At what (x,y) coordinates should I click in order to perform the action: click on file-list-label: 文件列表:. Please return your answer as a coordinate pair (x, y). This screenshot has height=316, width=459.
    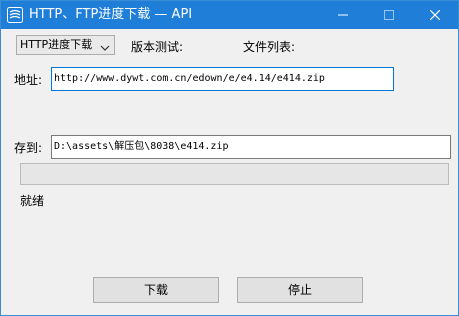
    Looking at the image, I should click on (269, 47).